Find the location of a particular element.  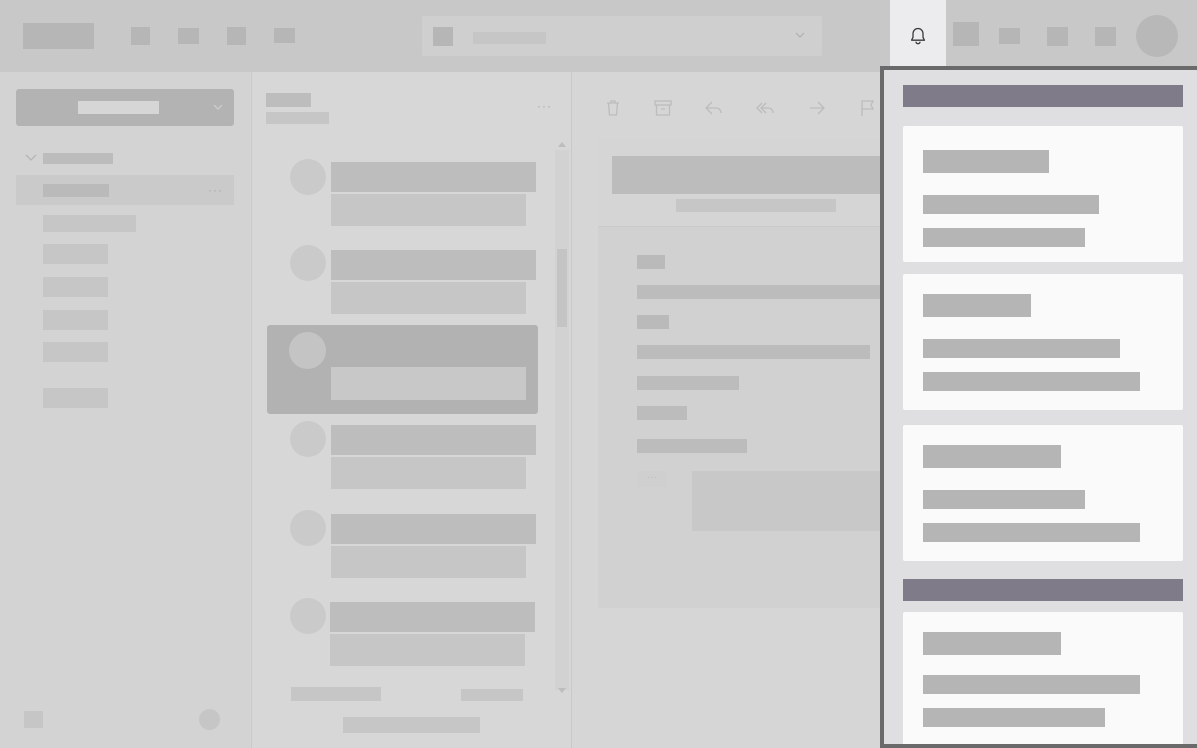

collapse-icon is located at coordinates (209, 719).